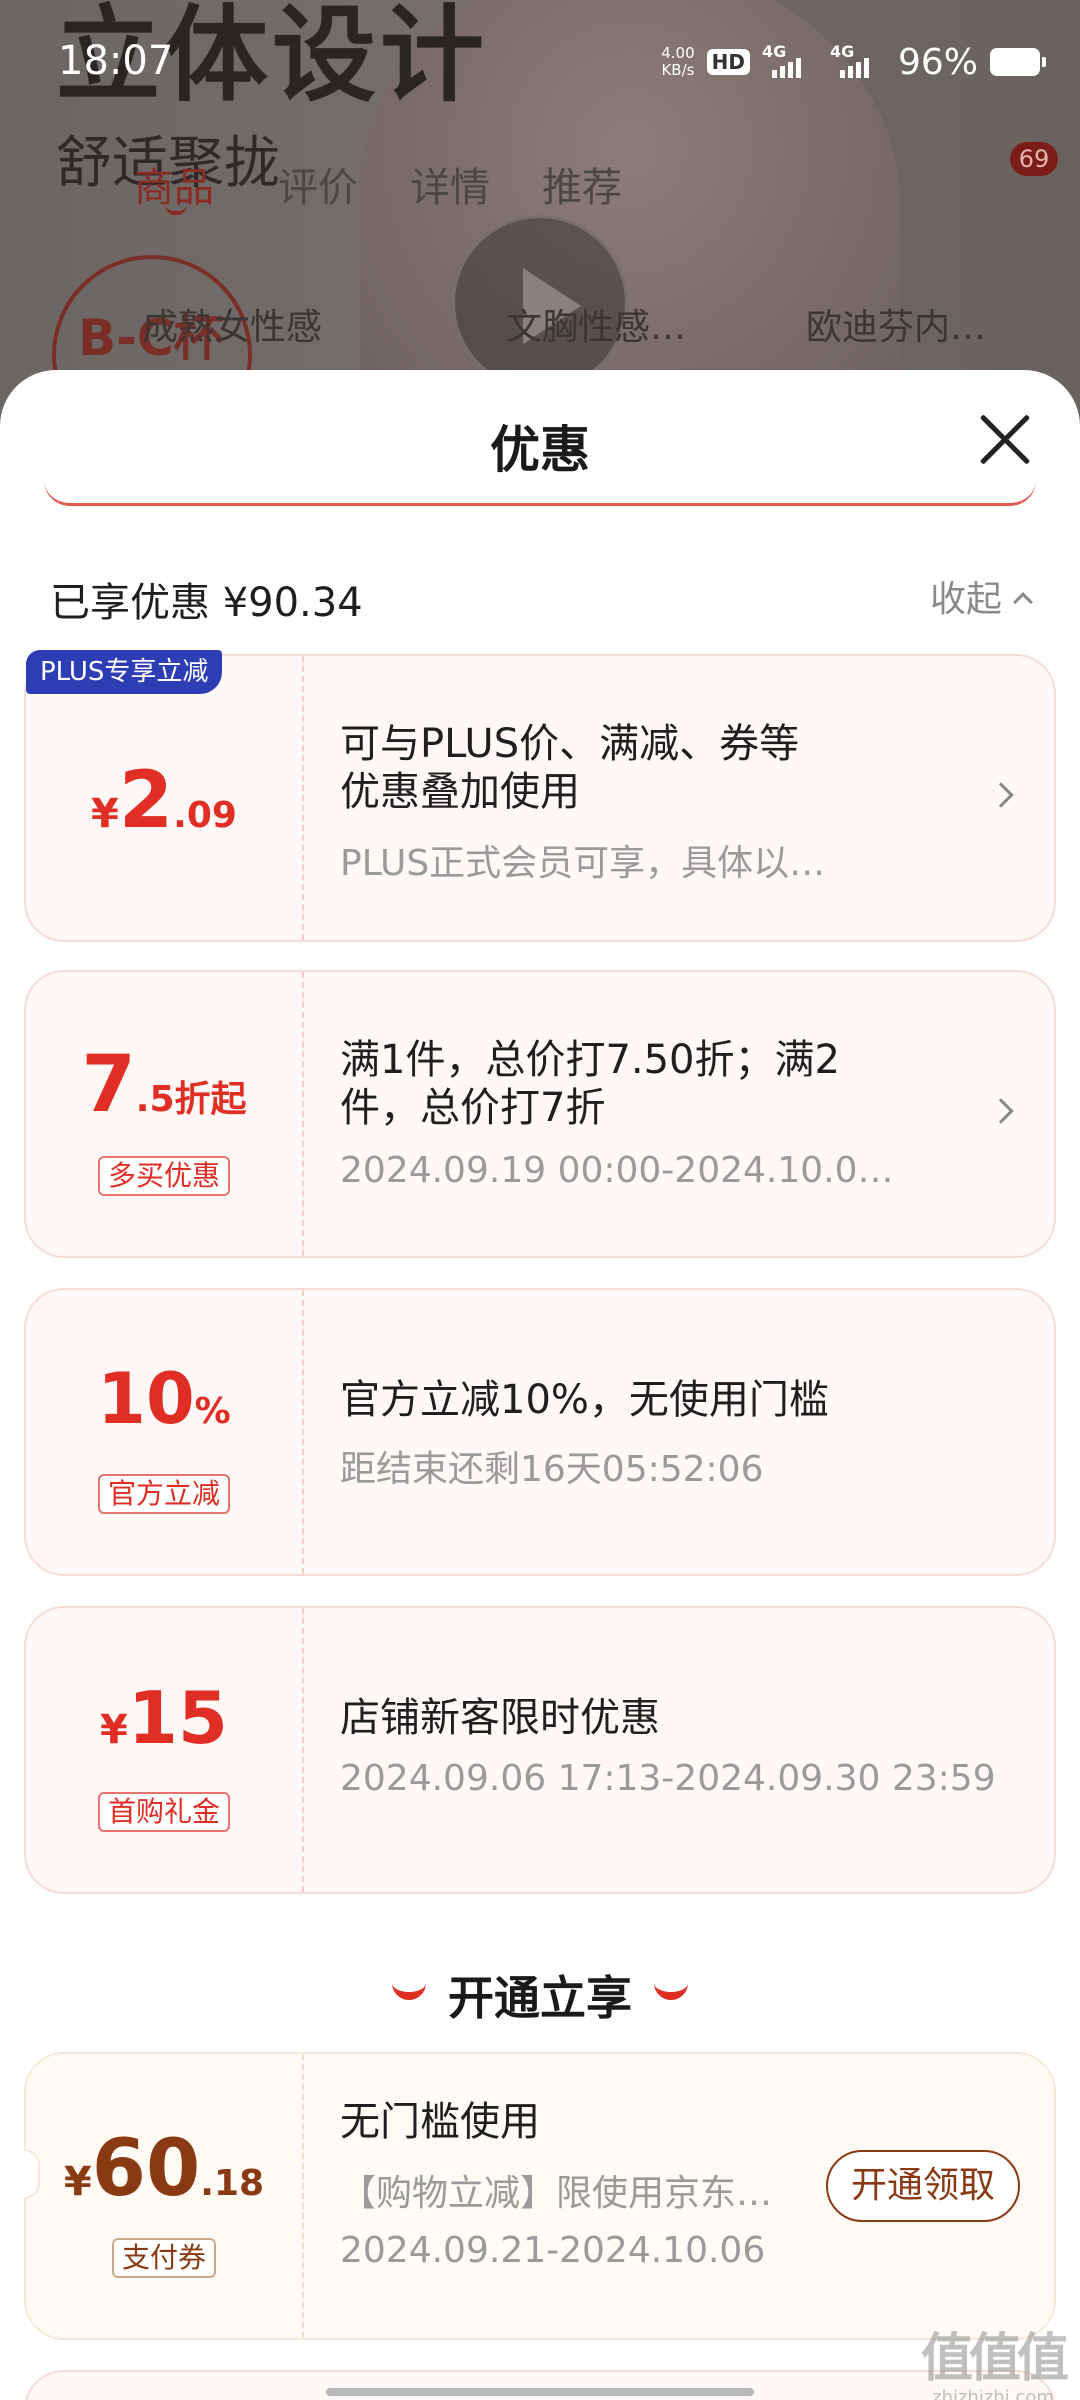 The width and height of the screenshot is (1080, 2400). I want to click on offer-description: 官方立减10%，无使用门槛, so click(584, 1400).